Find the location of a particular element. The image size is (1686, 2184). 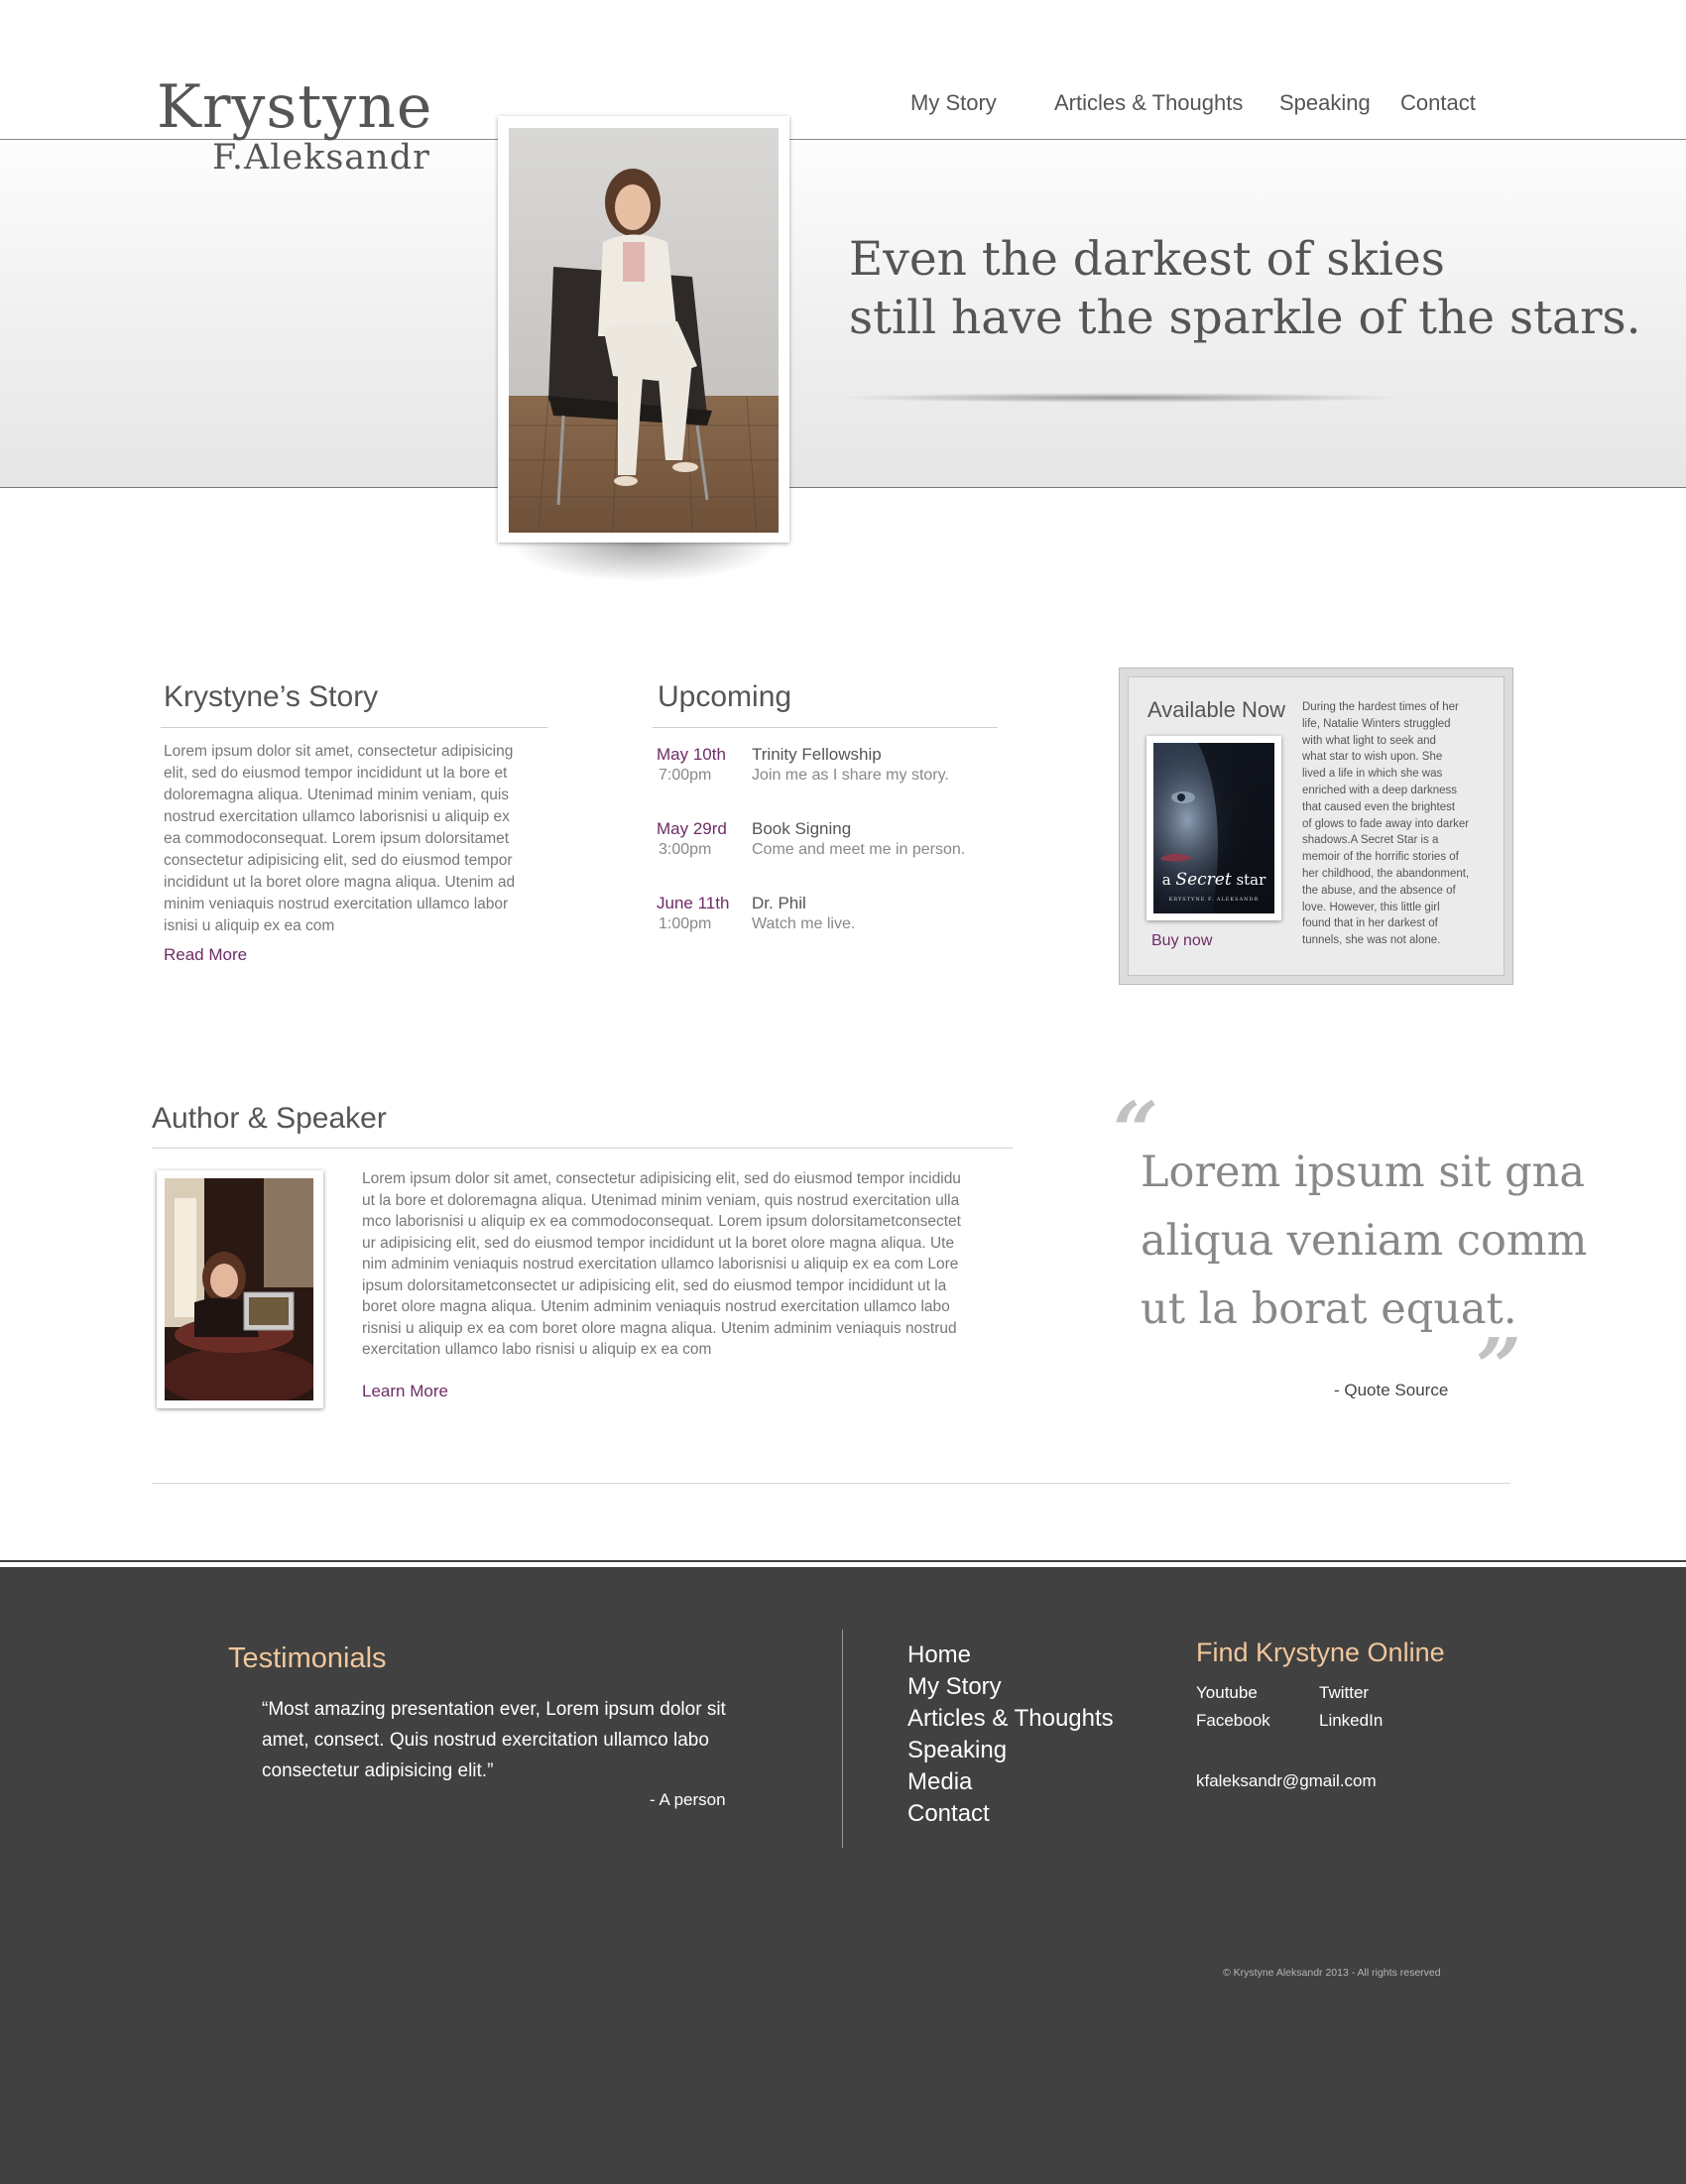

event-item: June 11th 1:00pm is located at coordinates (693, 913).